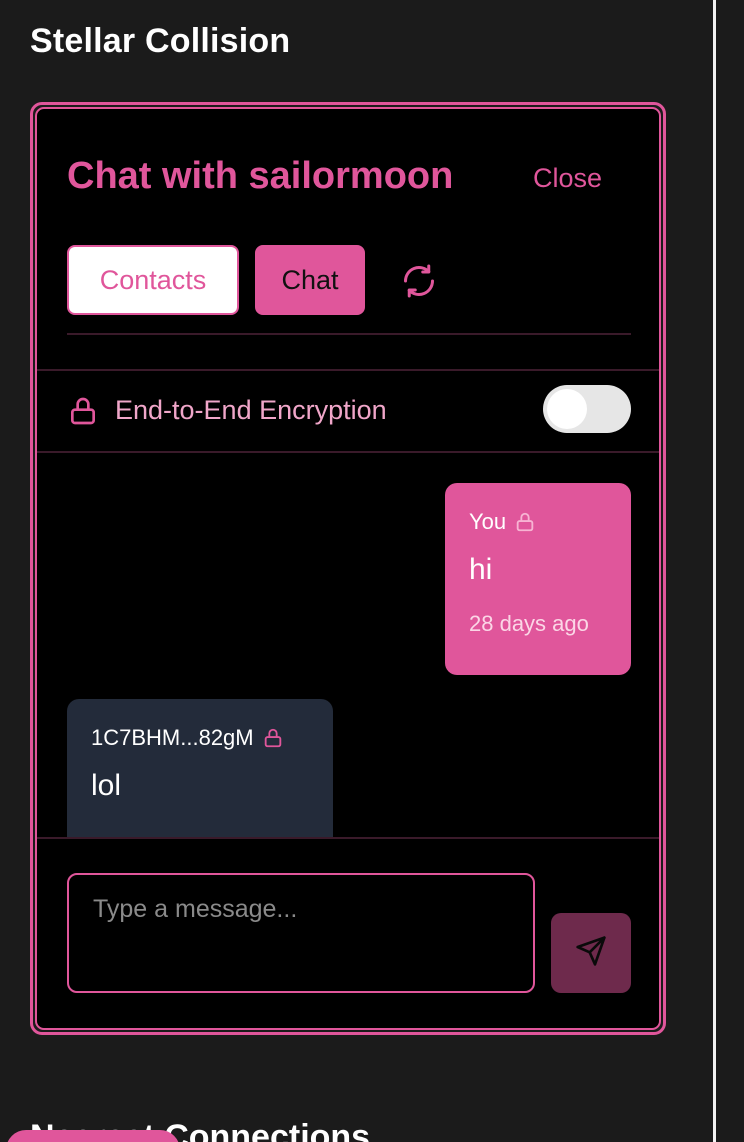 The width and height of the screenshot is (744, 1142). Describe the element at coordinates (160, 41) in the screenshot. I see `page-title: Stellar Collision` at that location.